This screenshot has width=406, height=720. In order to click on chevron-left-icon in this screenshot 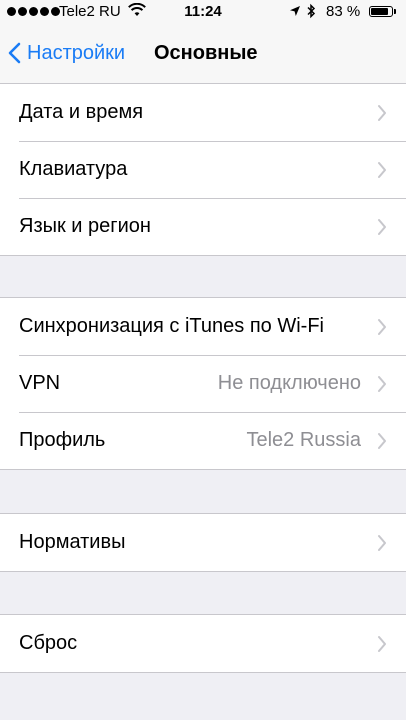, I will do `click(14, 53)`.